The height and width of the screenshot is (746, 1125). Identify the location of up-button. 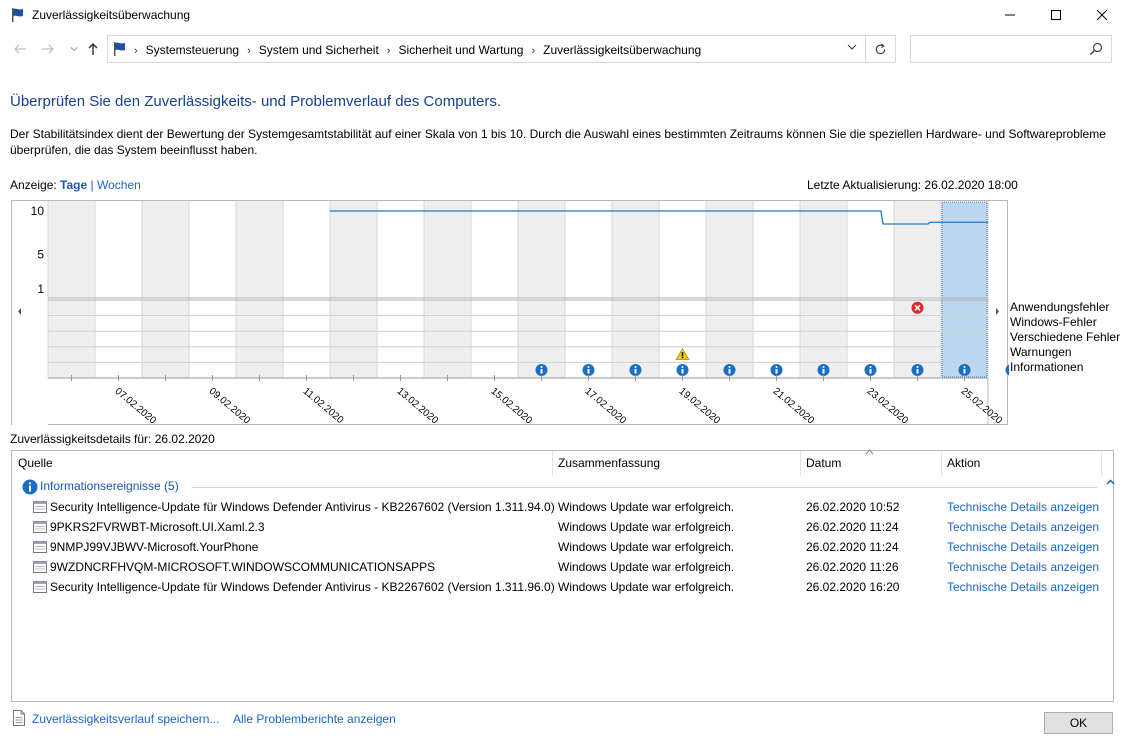
(93, 50).